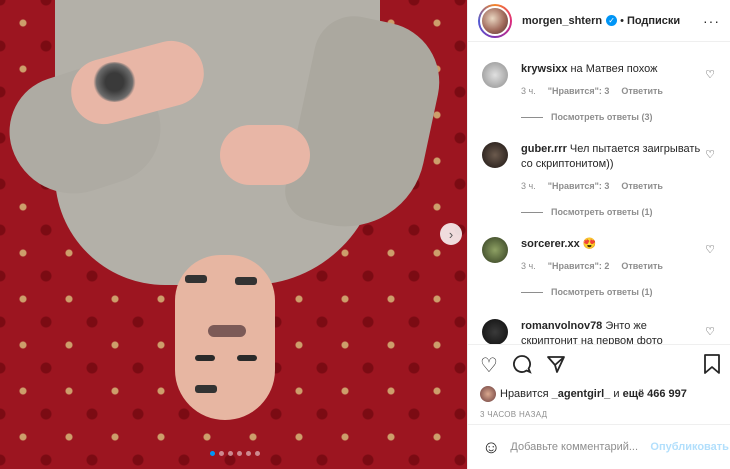 The width and height of the screenshot is (730, 469). Describe the element at coordinates (227, 331) in the screenshot. I see `photo-lips` at that location.